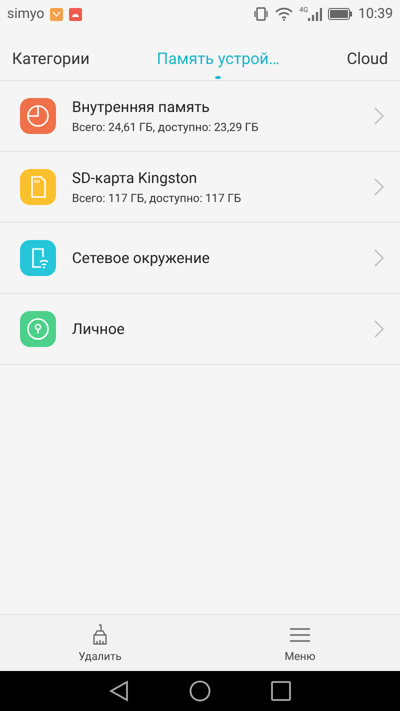 This screenshot has width=400, height=711. What do you see at coordinates (135, 178) in the screenshot?
I see `item-title: SD-карта Kingston` at bounding box center [135, 178].